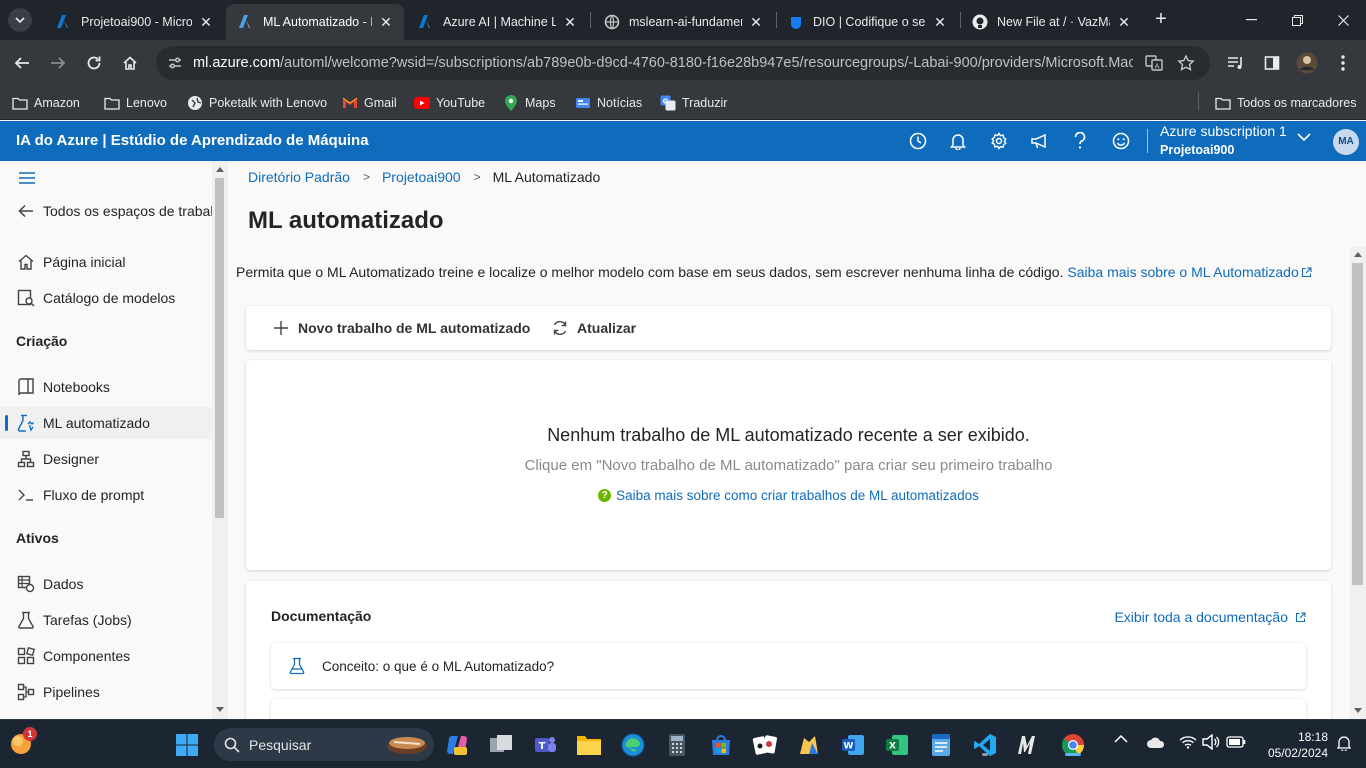 The width and height of the screenshot is (1366, 768). I want to click on restore-button, so click(1297, 20).